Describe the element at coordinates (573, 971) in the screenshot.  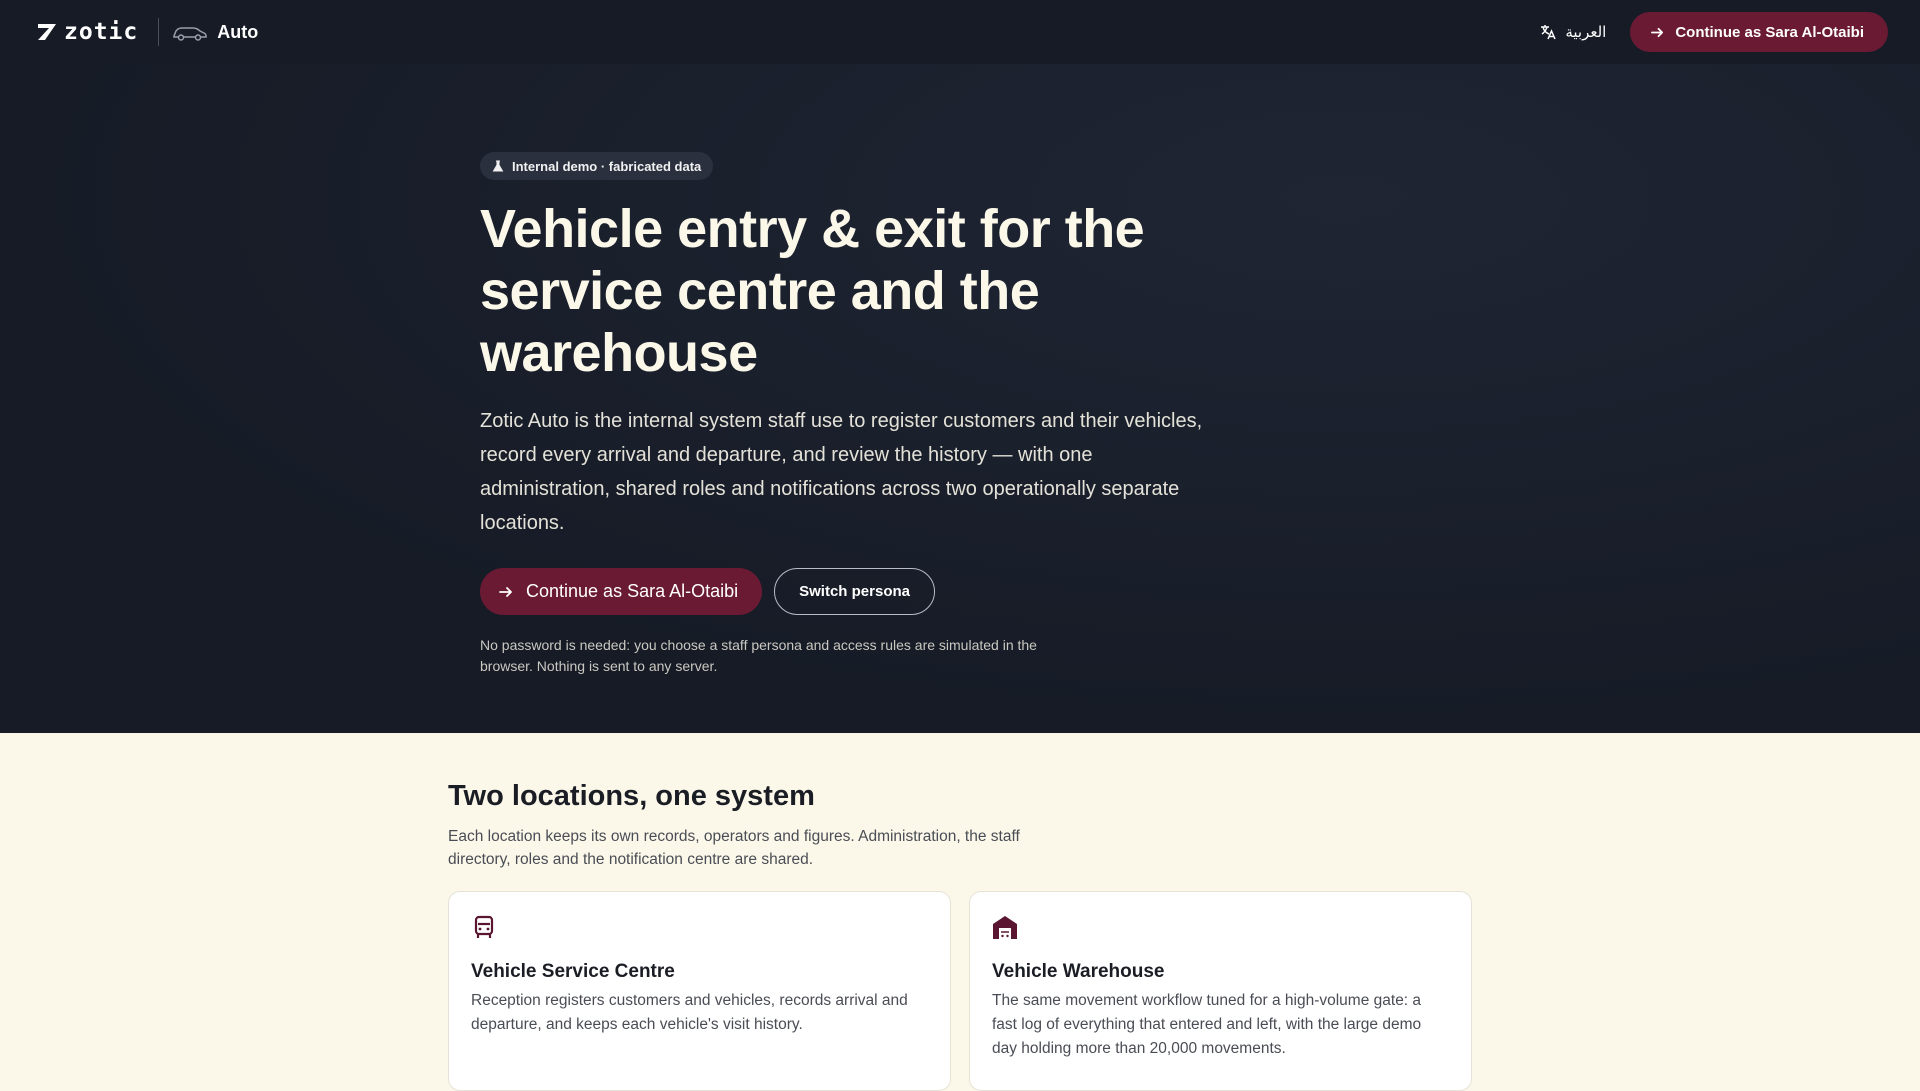
I see `card-title: Vehicle Service Centre` at that location.